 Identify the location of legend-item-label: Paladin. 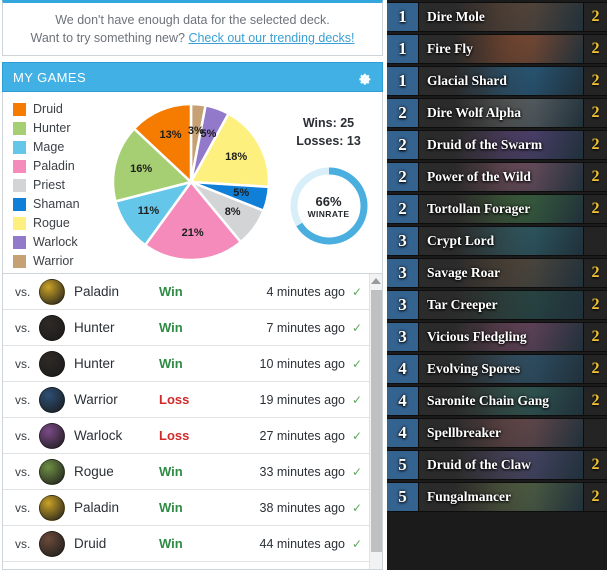
(54, 166).